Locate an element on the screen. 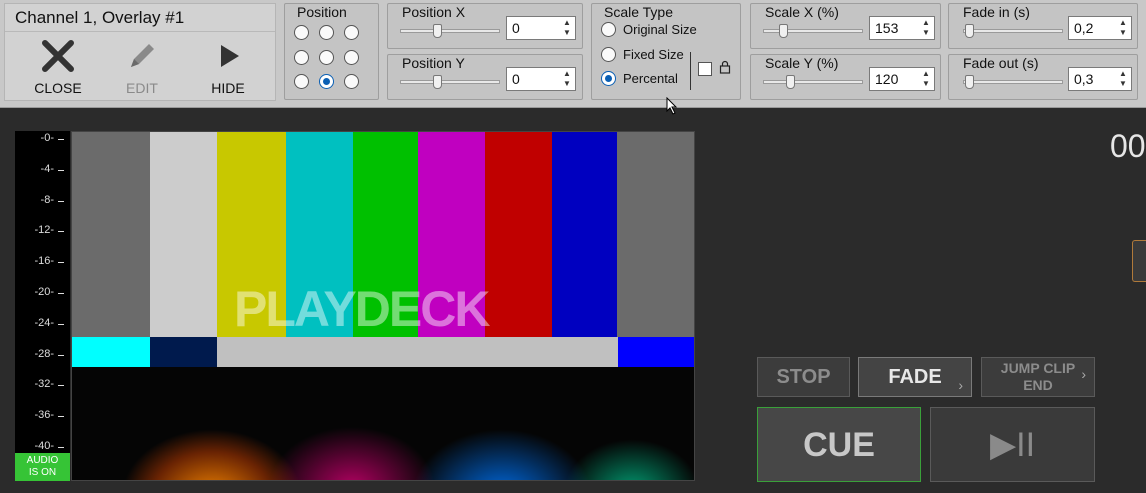 The width and height of the screenshot is (1146, 493). close-button: CLOSE is located at coordinates (58, 68).